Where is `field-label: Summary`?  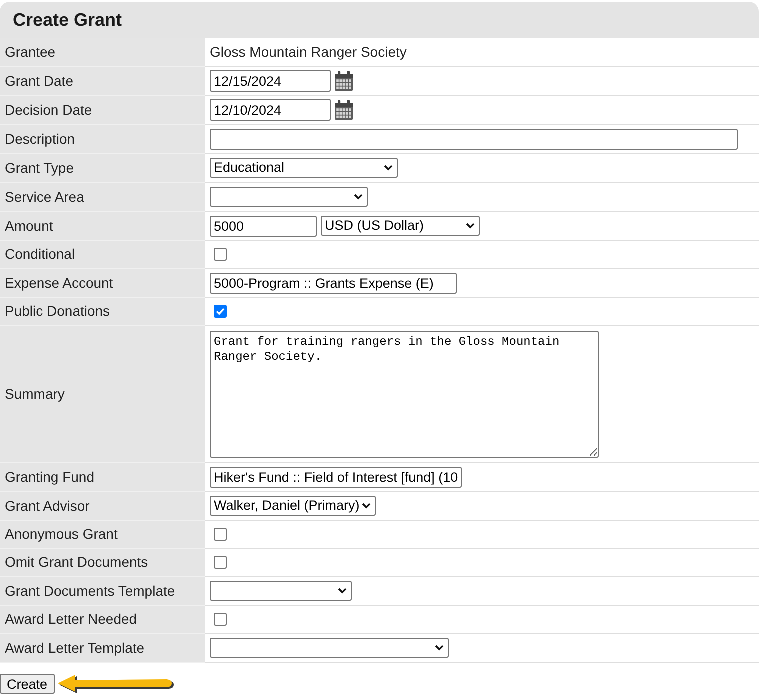 field-label: Summary is located at coordinates (102, 394).